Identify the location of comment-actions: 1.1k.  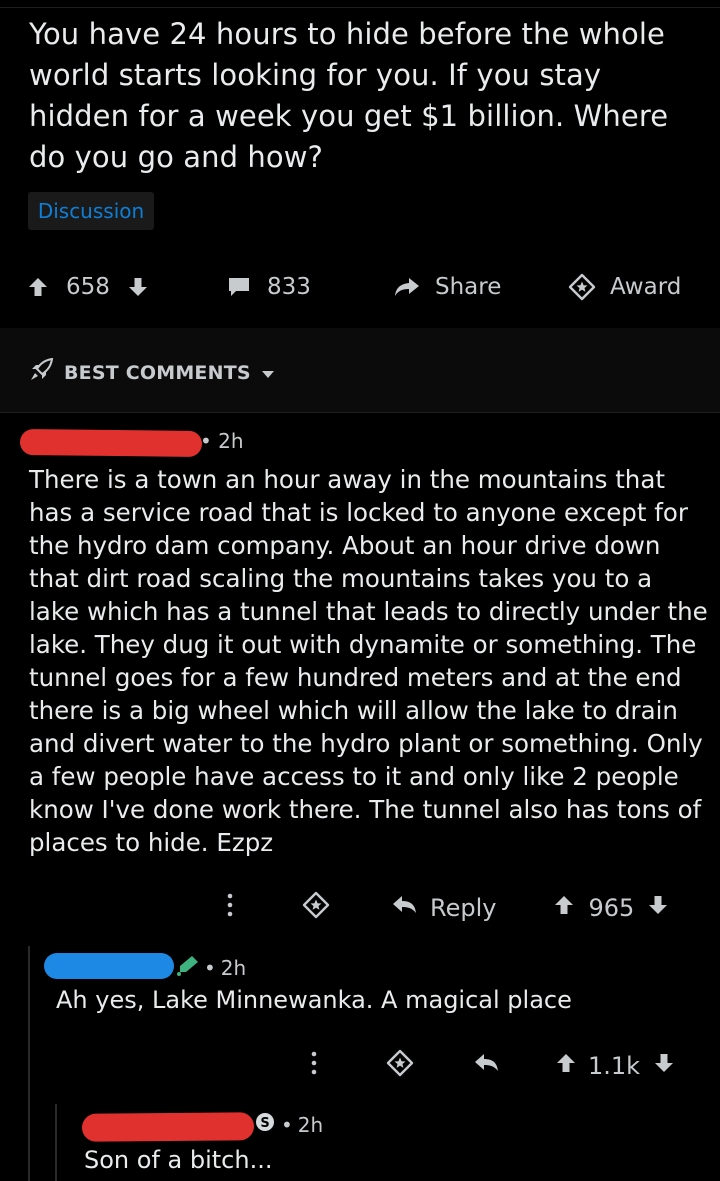
(493, 1066).